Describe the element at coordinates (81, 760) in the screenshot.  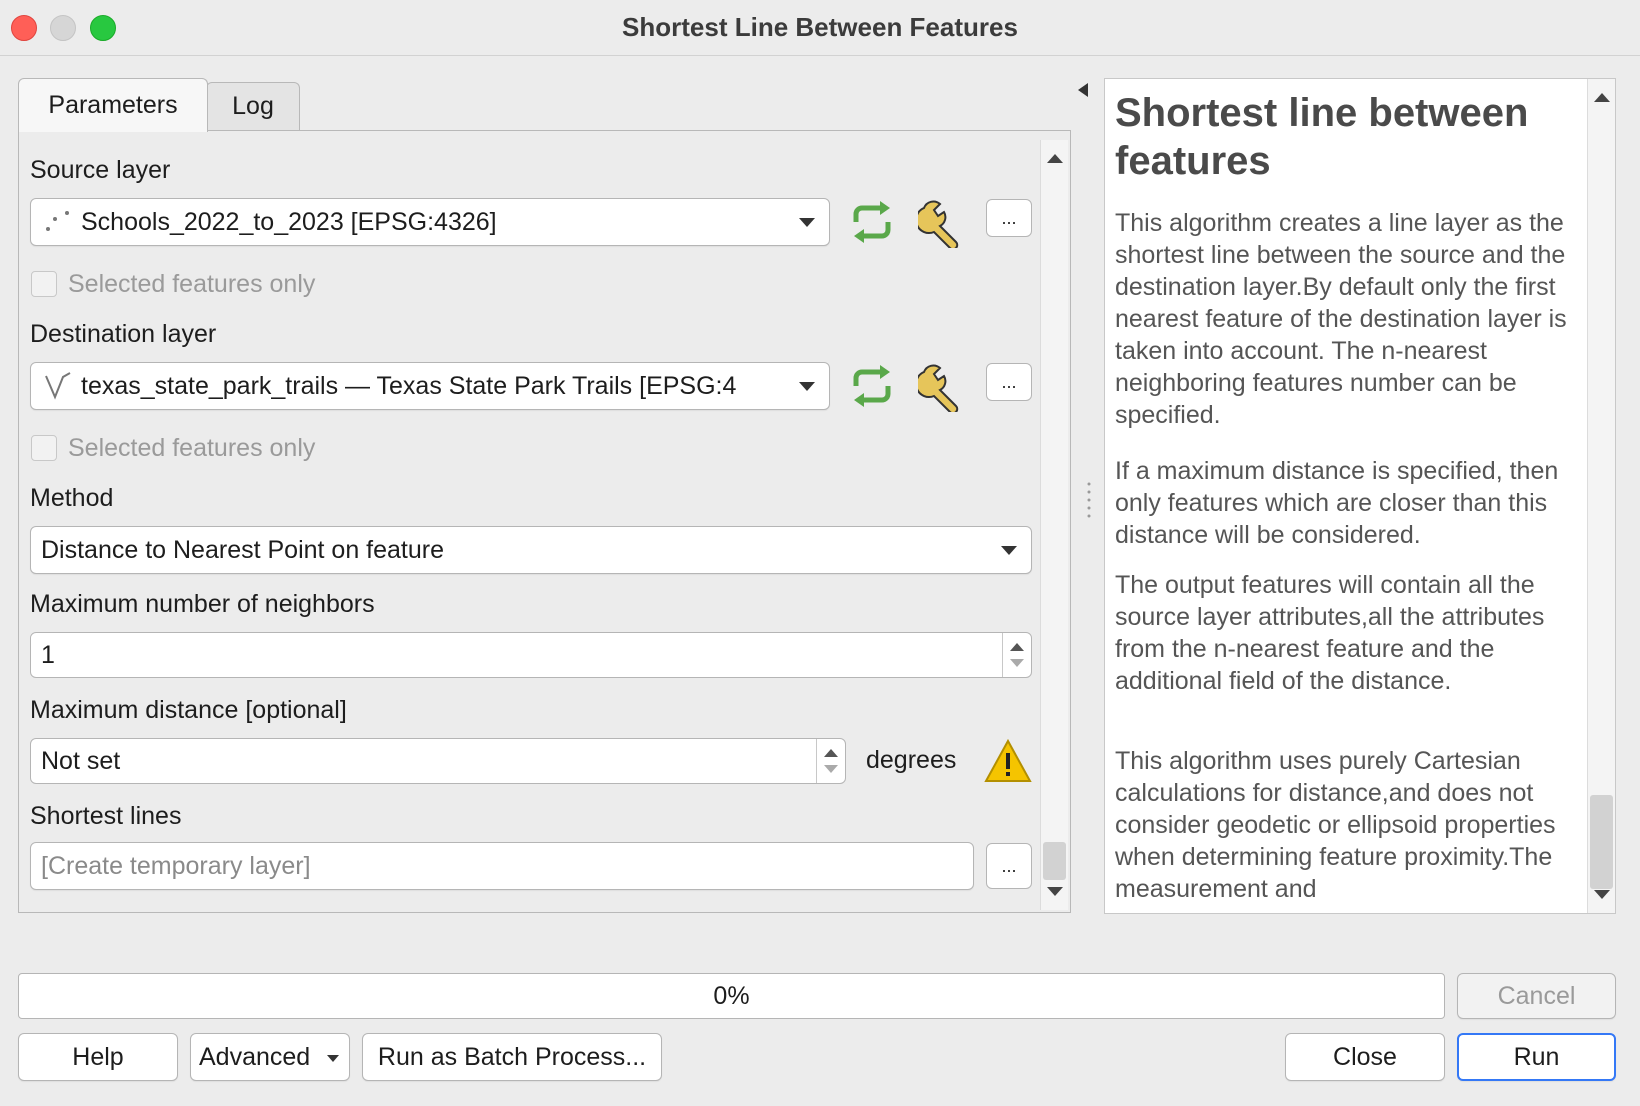
I see `max-distance-value: Not set` at that location.